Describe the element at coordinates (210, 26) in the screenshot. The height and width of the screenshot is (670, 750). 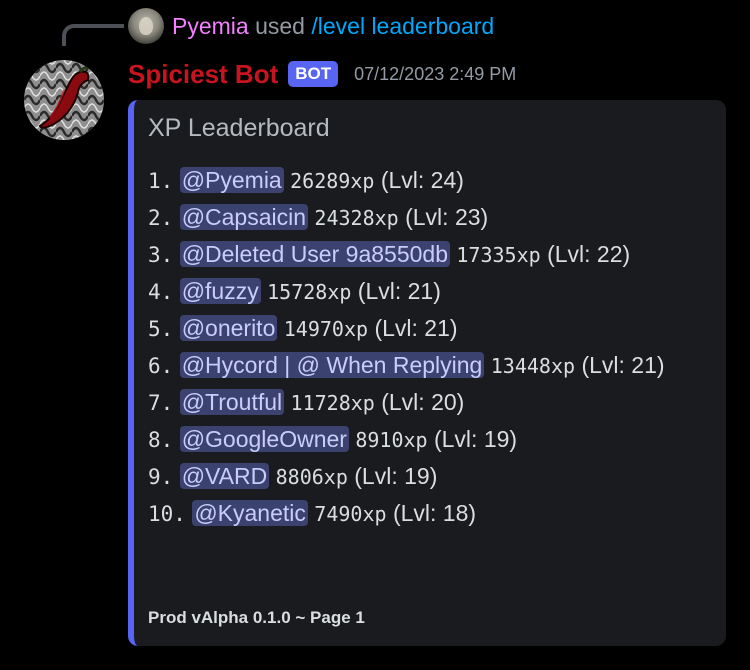
I see `reply-username: Pyemia` at that location.